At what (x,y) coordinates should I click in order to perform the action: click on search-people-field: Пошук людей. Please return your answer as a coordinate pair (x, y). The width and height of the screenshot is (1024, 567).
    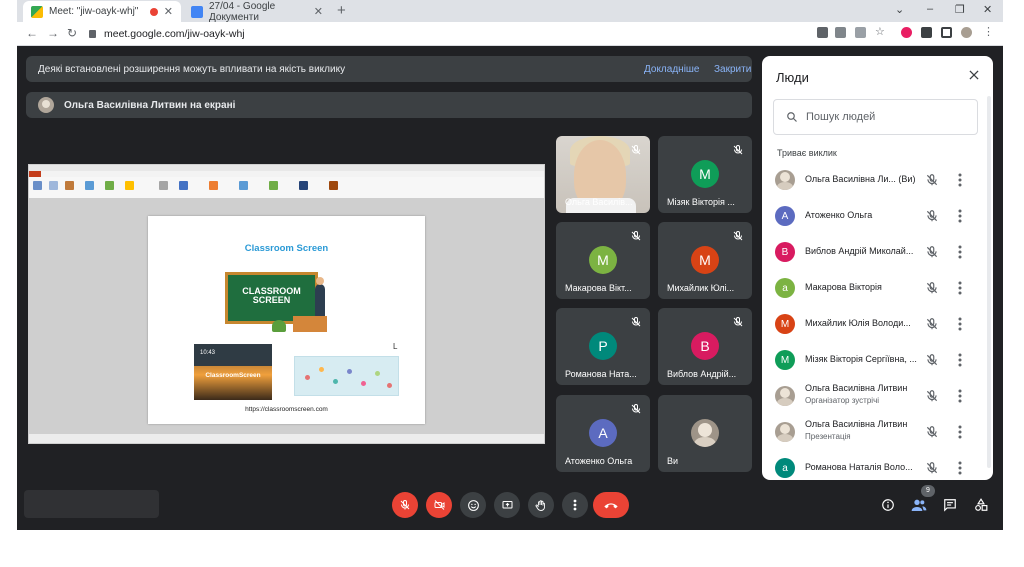
    Looking at the image, I should click on (875, 117).